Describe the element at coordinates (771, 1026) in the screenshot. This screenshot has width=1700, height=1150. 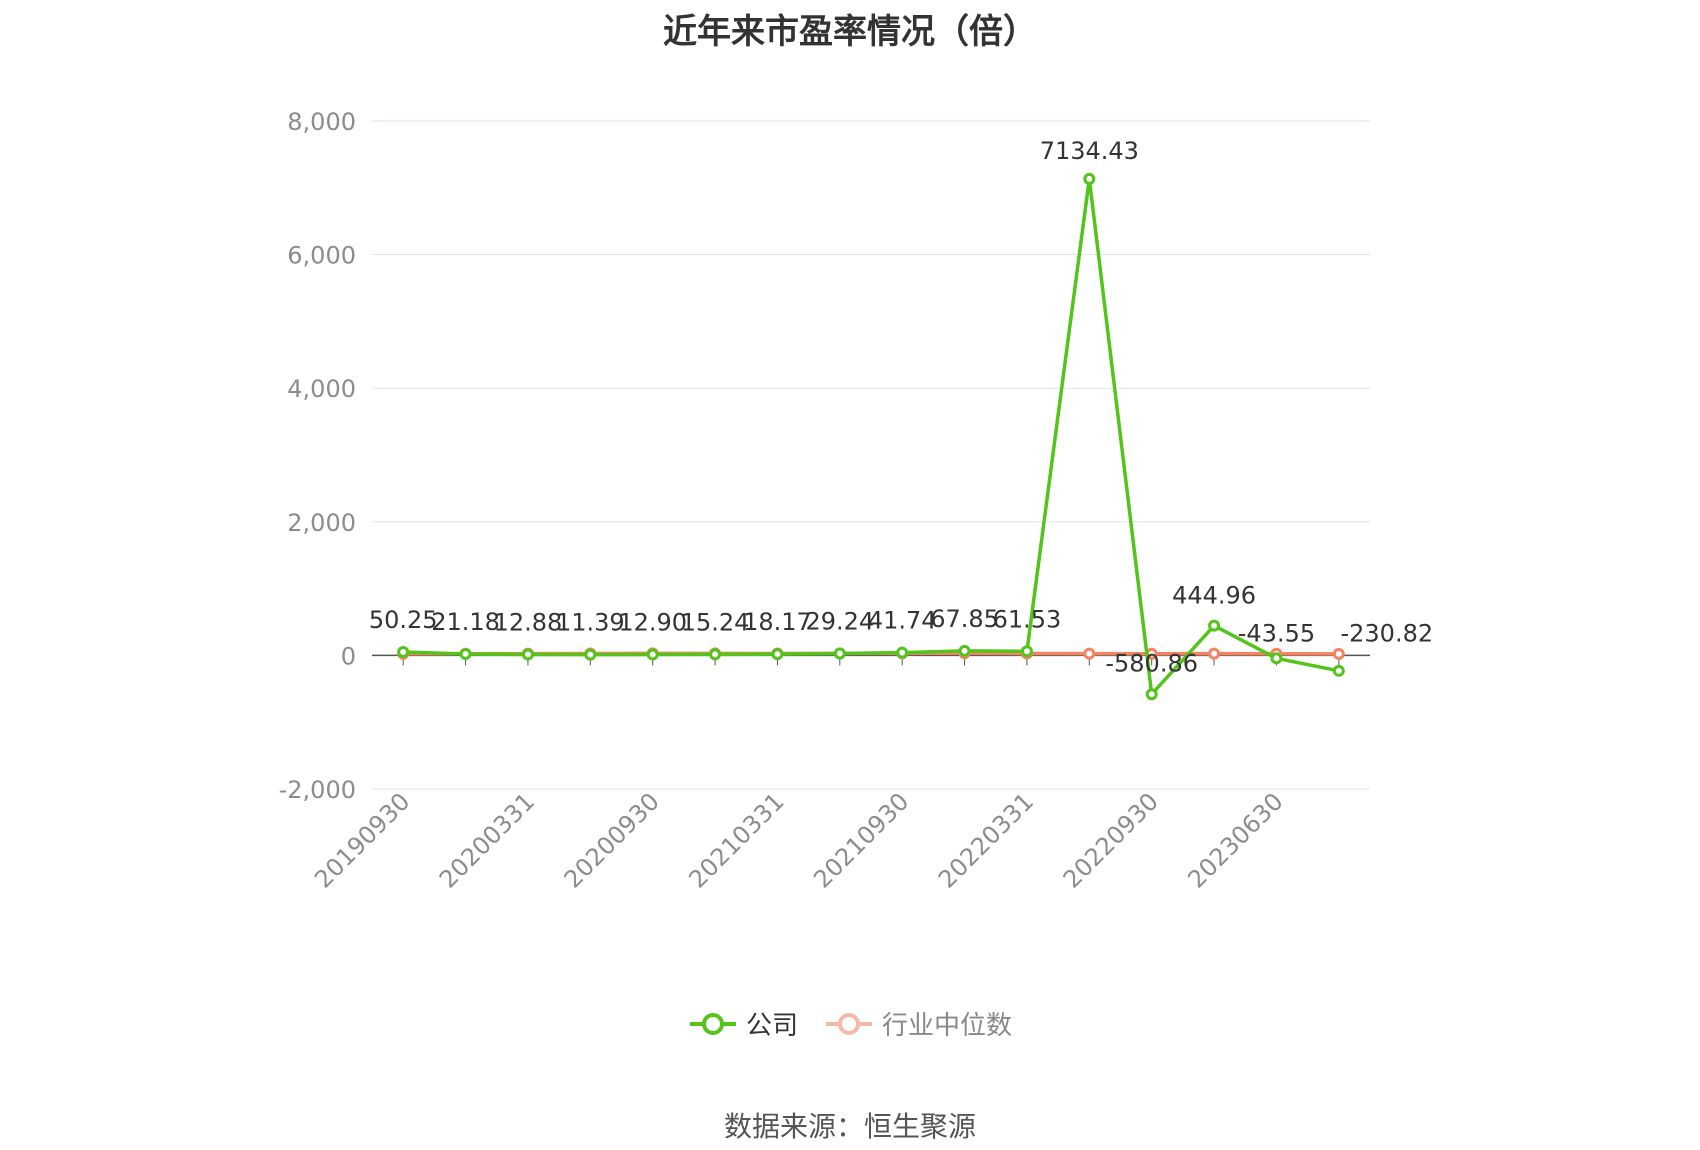
I see `legend-company-label: 公司` at that location.